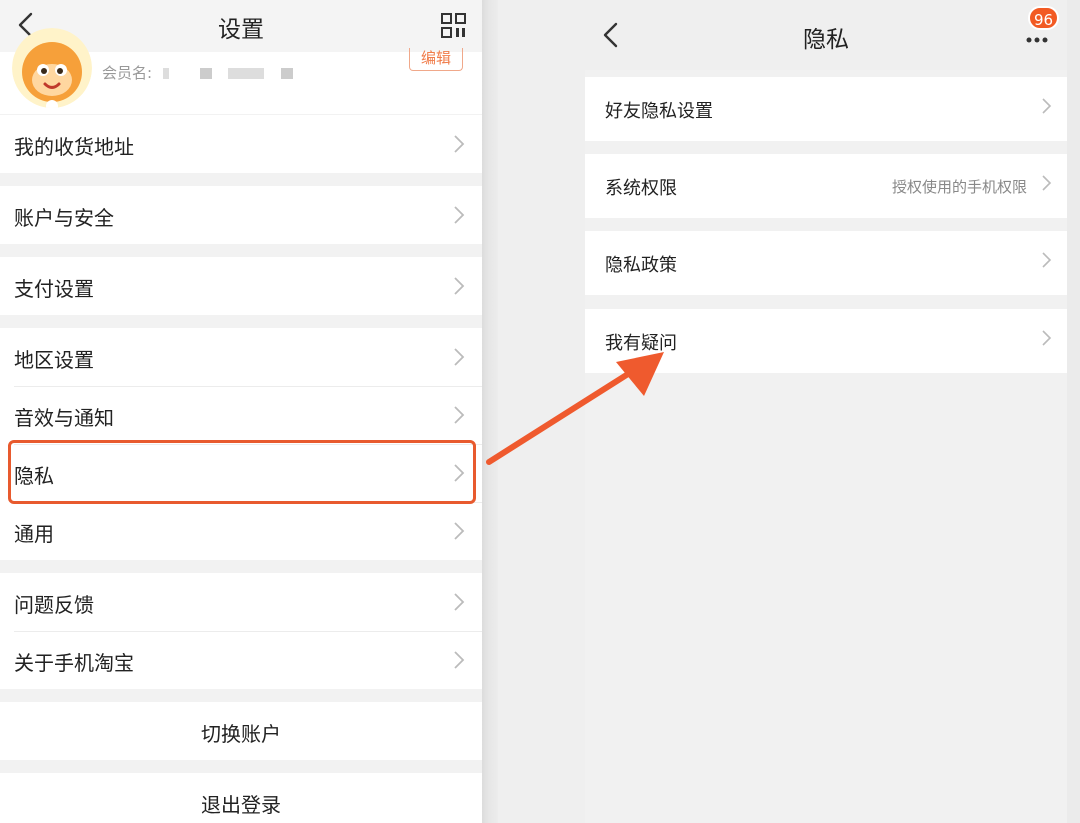 This screenshot has width=1080, height=823. I want to click on avatar, so click(52, 68).